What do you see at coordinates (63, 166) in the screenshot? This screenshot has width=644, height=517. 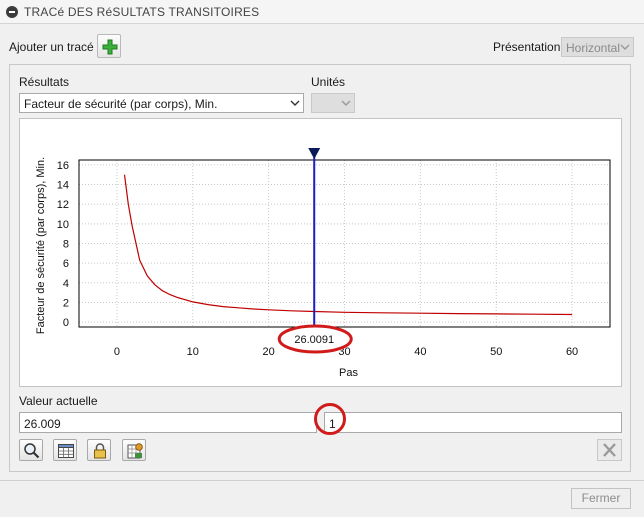 I see `y-tick-label: 16` at bounding box center [63, 166].